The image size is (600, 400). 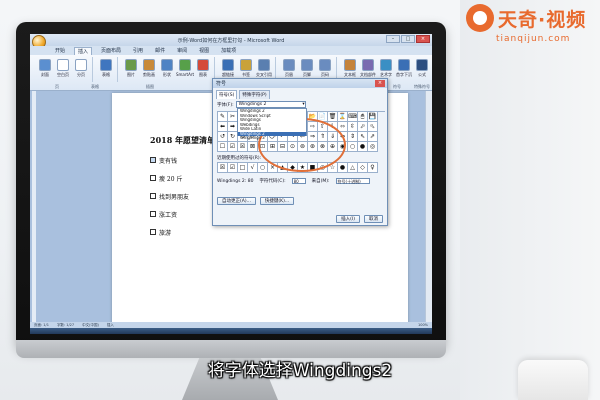 I want to click on status-item: 字数: 1/27, so click(x=65, y=324).